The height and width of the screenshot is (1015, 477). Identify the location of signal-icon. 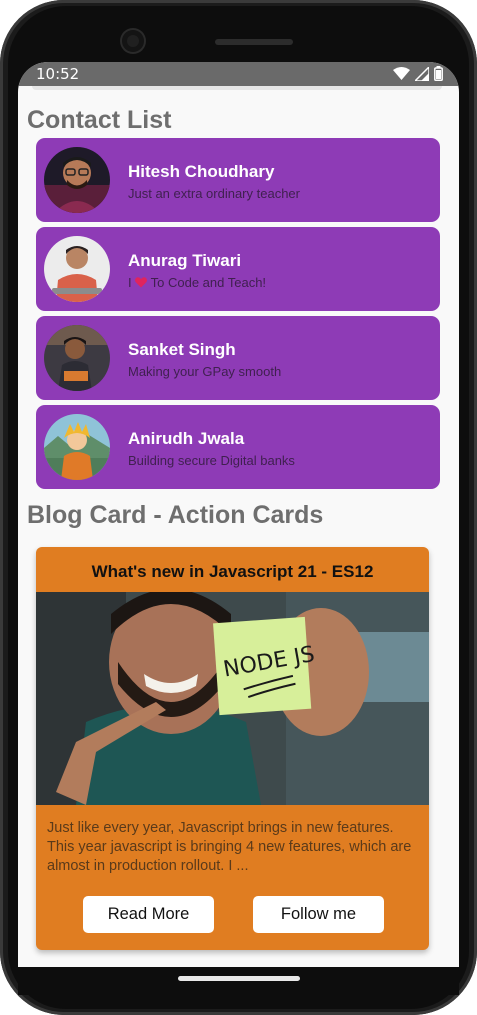
(422, 73).